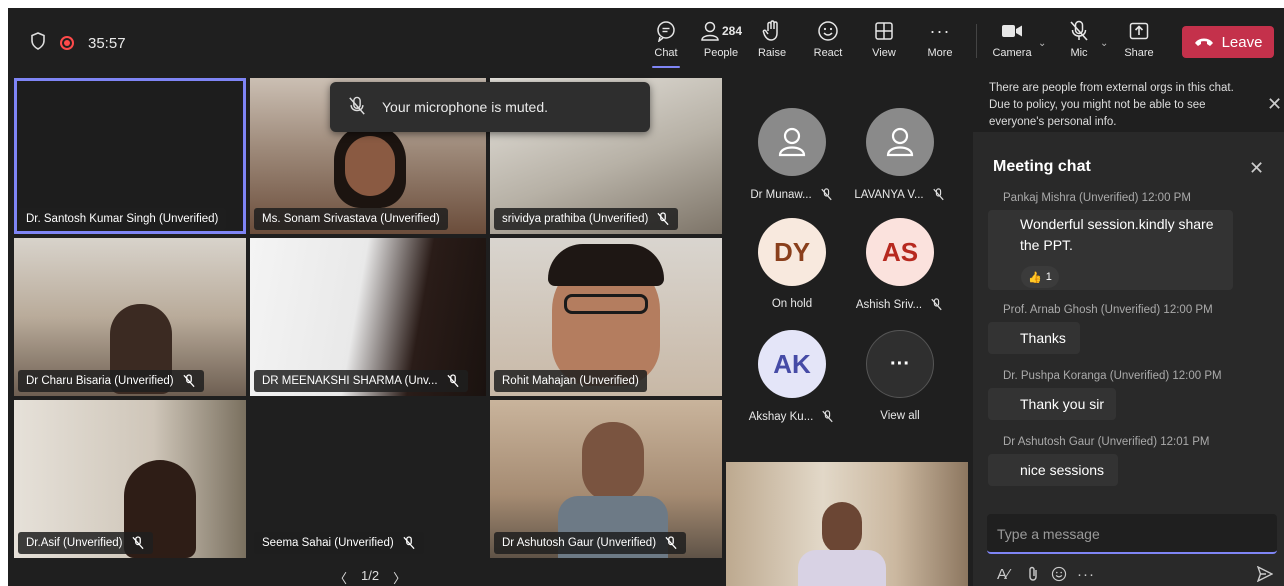 The image size is (1284, 586). What do you see at coordinates (884, 53) in the screenshot?
I see `view-label: View` at bounding box center [884, 53].